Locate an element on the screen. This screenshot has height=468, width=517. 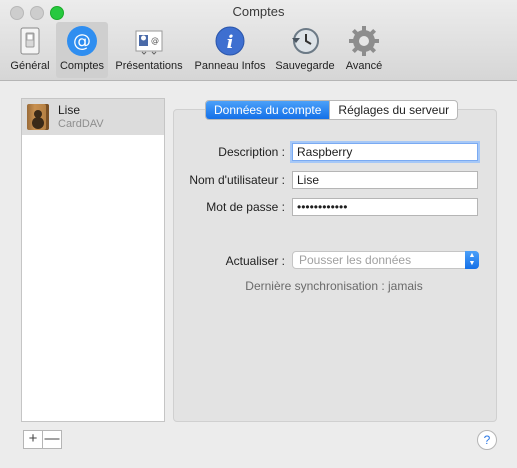
settings-tabs: Données du compte Réglages du serveur is located at coordinates (332, 110).